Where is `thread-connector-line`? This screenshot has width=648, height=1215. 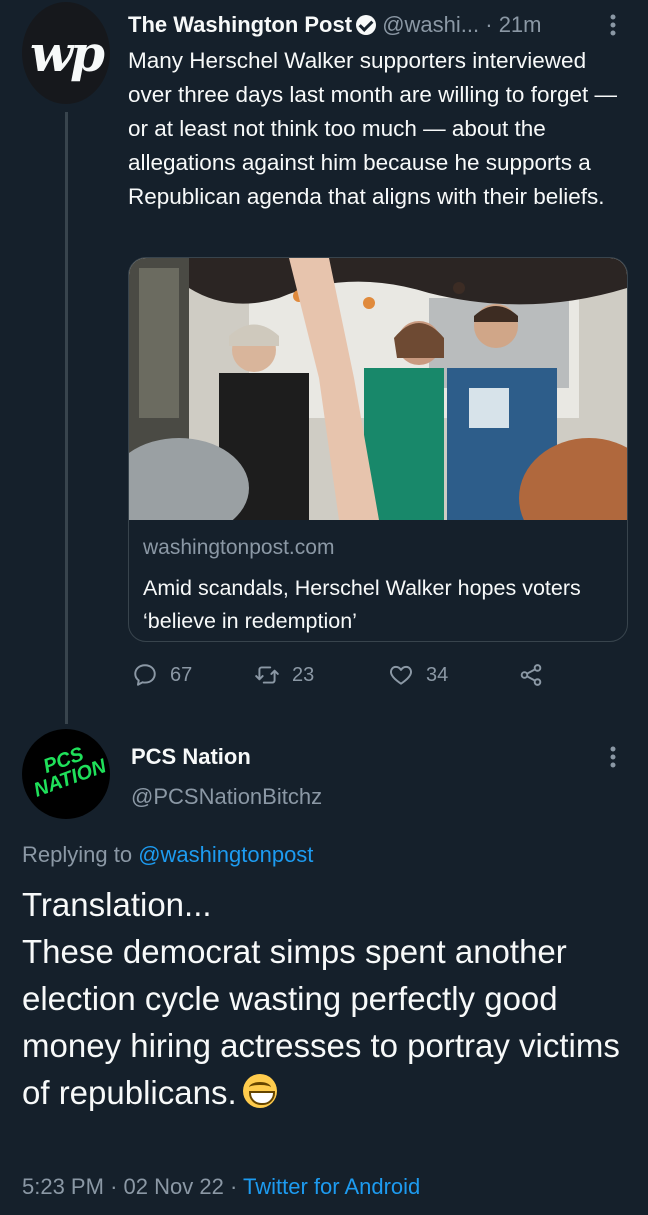
thread-connector-line is located at coordinates (66, 418).